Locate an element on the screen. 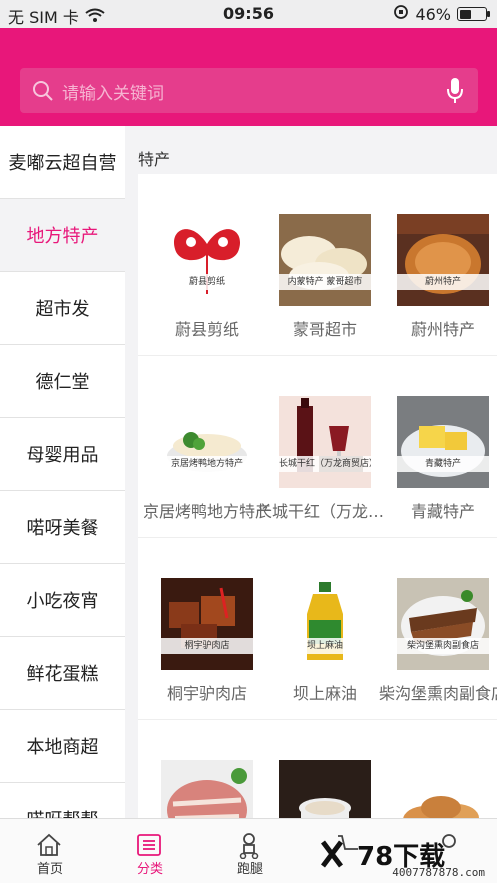  sidebar-item-label: 小吃夜宵 is located at coordinates (62, 601).